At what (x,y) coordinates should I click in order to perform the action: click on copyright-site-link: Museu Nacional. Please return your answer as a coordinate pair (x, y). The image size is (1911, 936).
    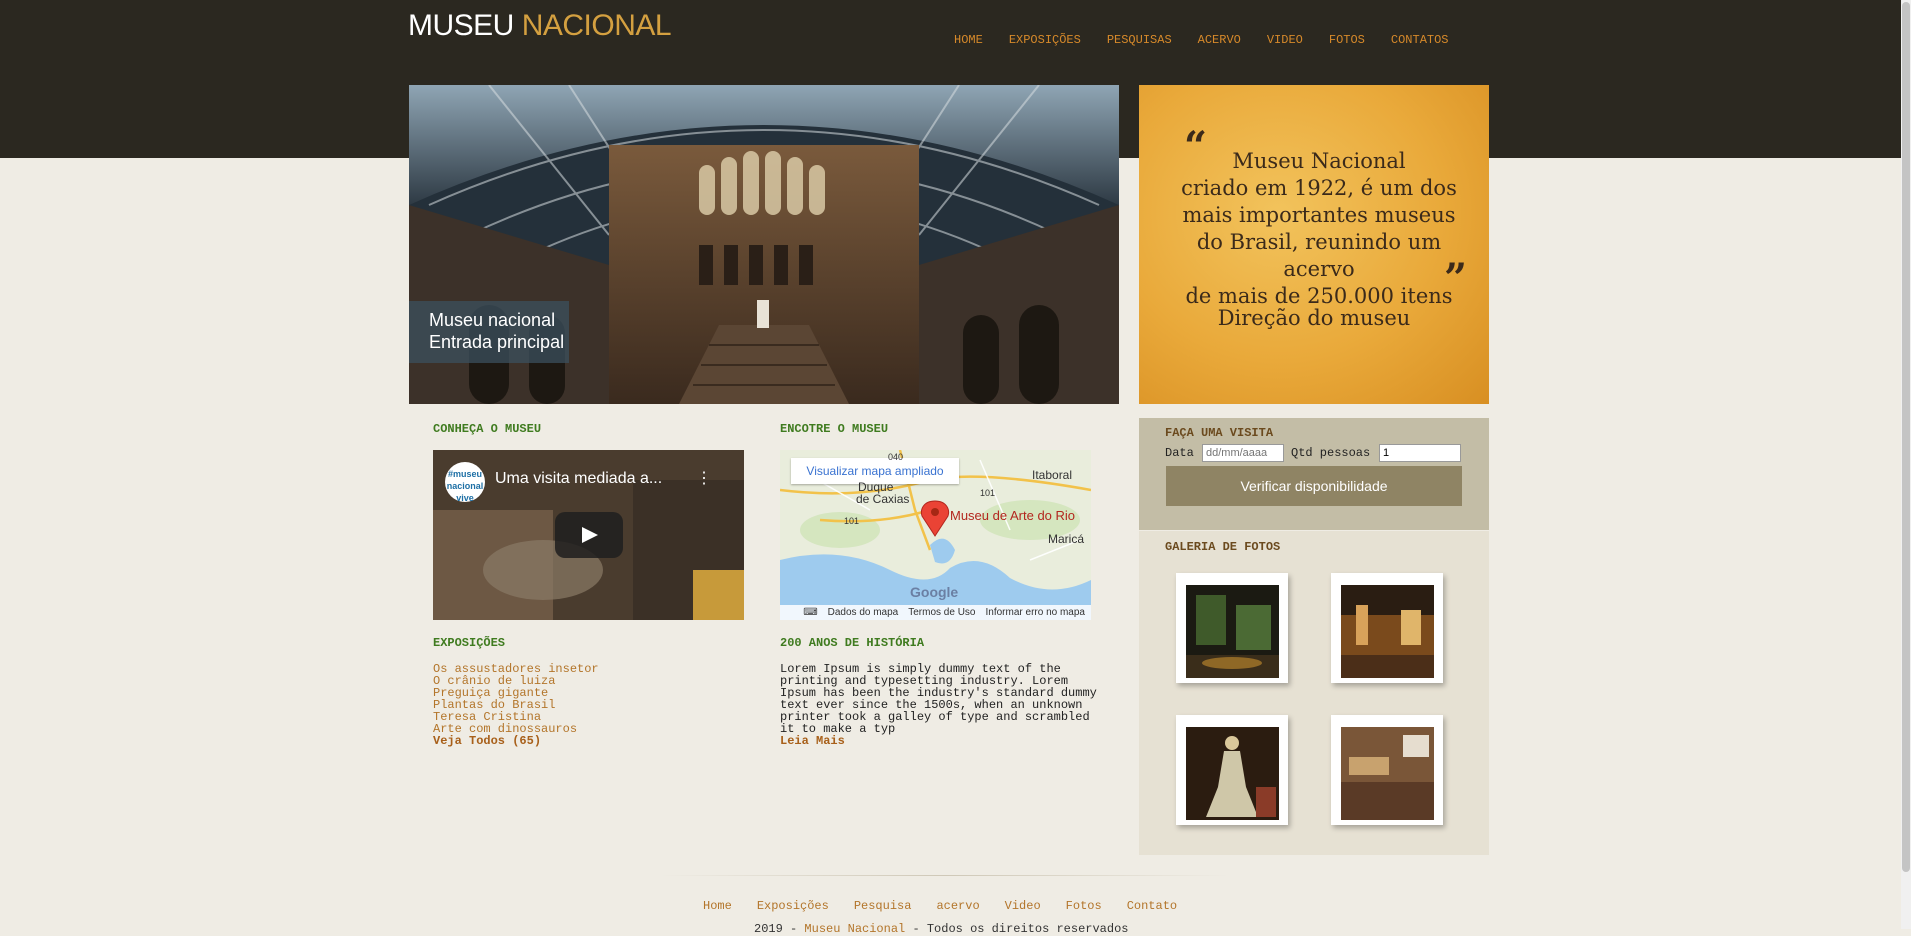
    Looking at the image, I should click on (854, 929).